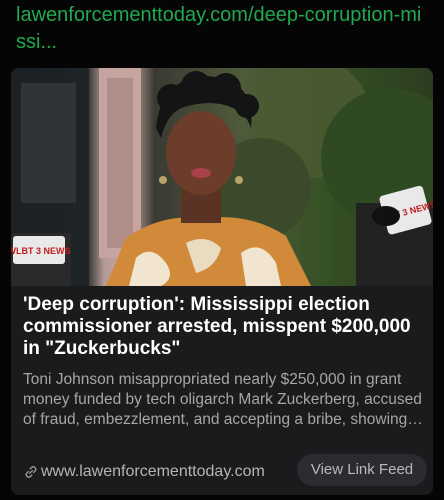 This screenshot has width=444, height=500. What do you see at coordinates (362, 470) in the screenshot?
I see `view-link-feed-button: View Link Feed` at bounding box center [362, 470].